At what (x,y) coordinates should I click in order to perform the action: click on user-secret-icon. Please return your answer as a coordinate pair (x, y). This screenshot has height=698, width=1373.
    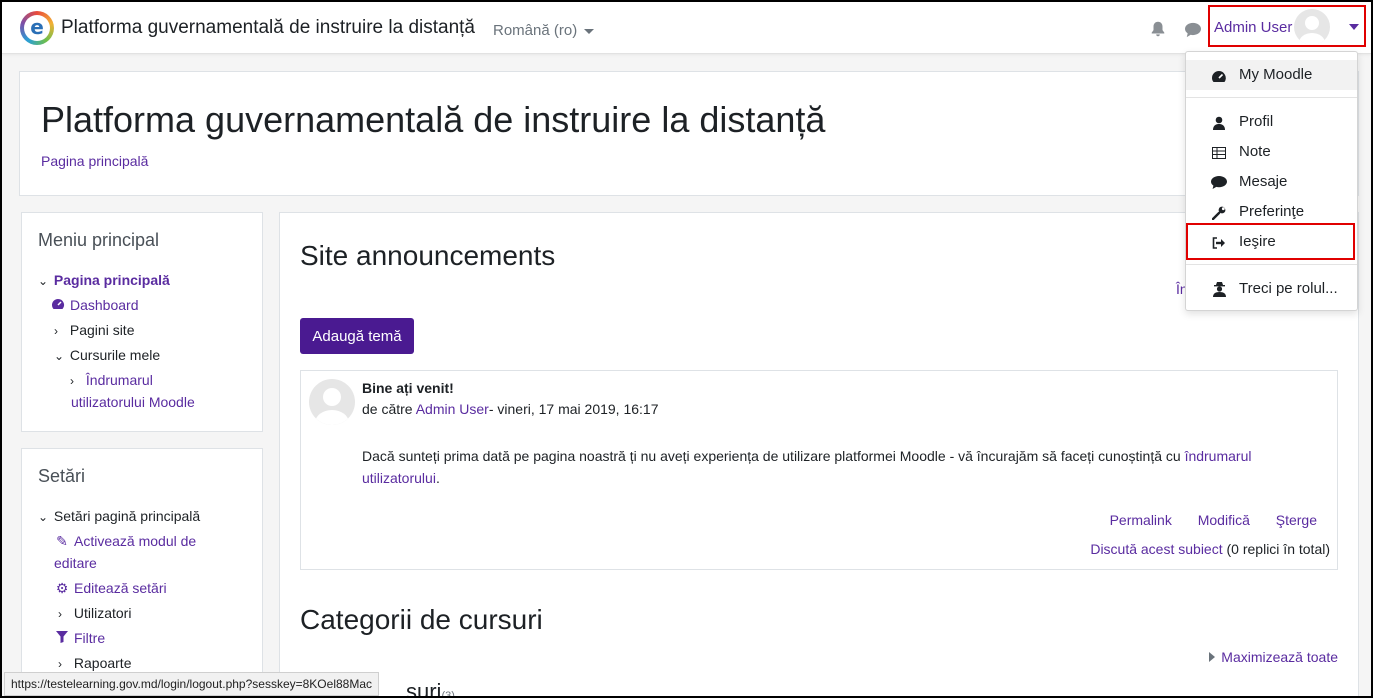
    Looking at the image, I should click on (1219, 289).